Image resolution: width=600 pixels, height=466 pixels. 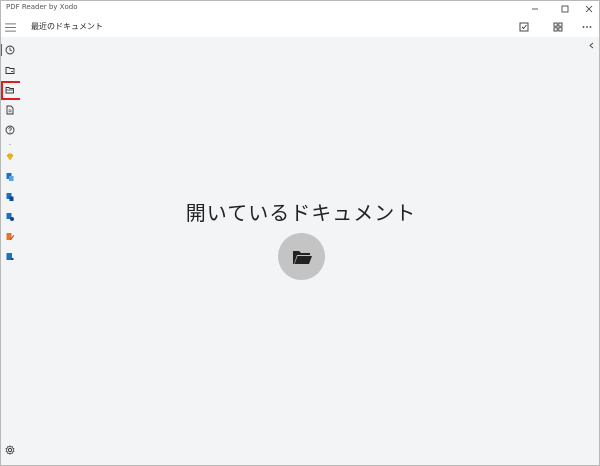 I want to click on close-icon, so click(x=589, y=8).